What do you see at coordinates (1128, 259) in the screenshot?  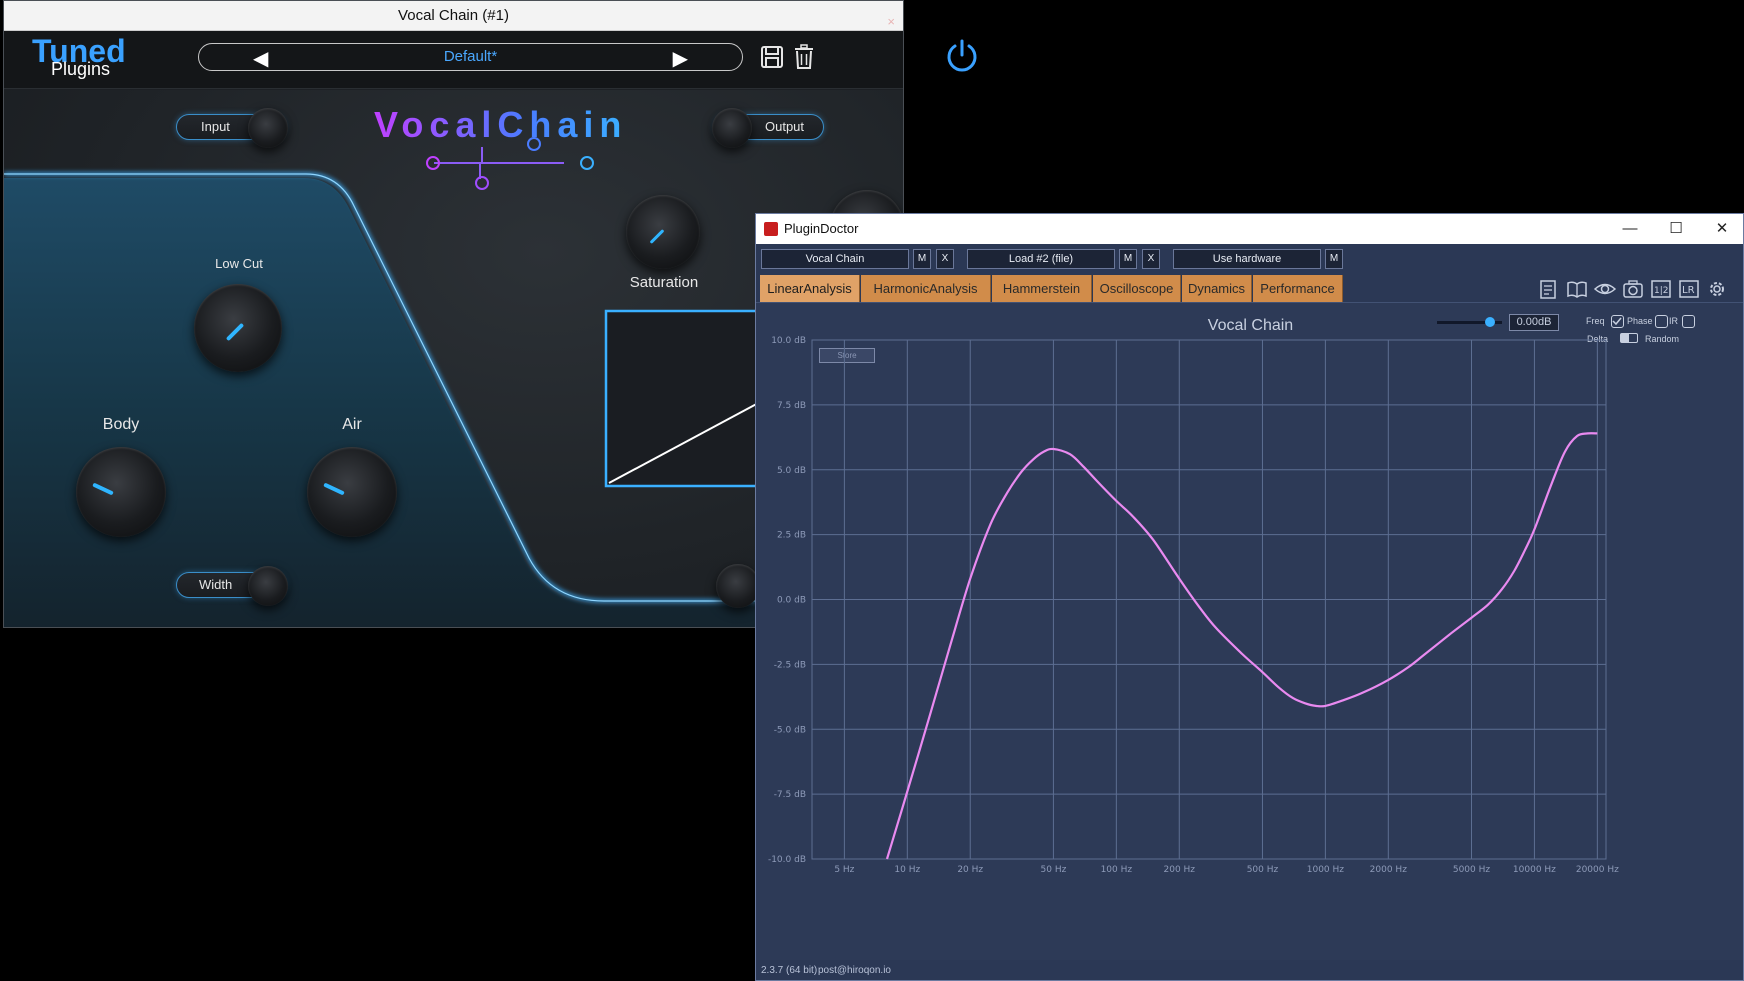 I see `slot2-m-button: M` at bounding box center [1128, 259].